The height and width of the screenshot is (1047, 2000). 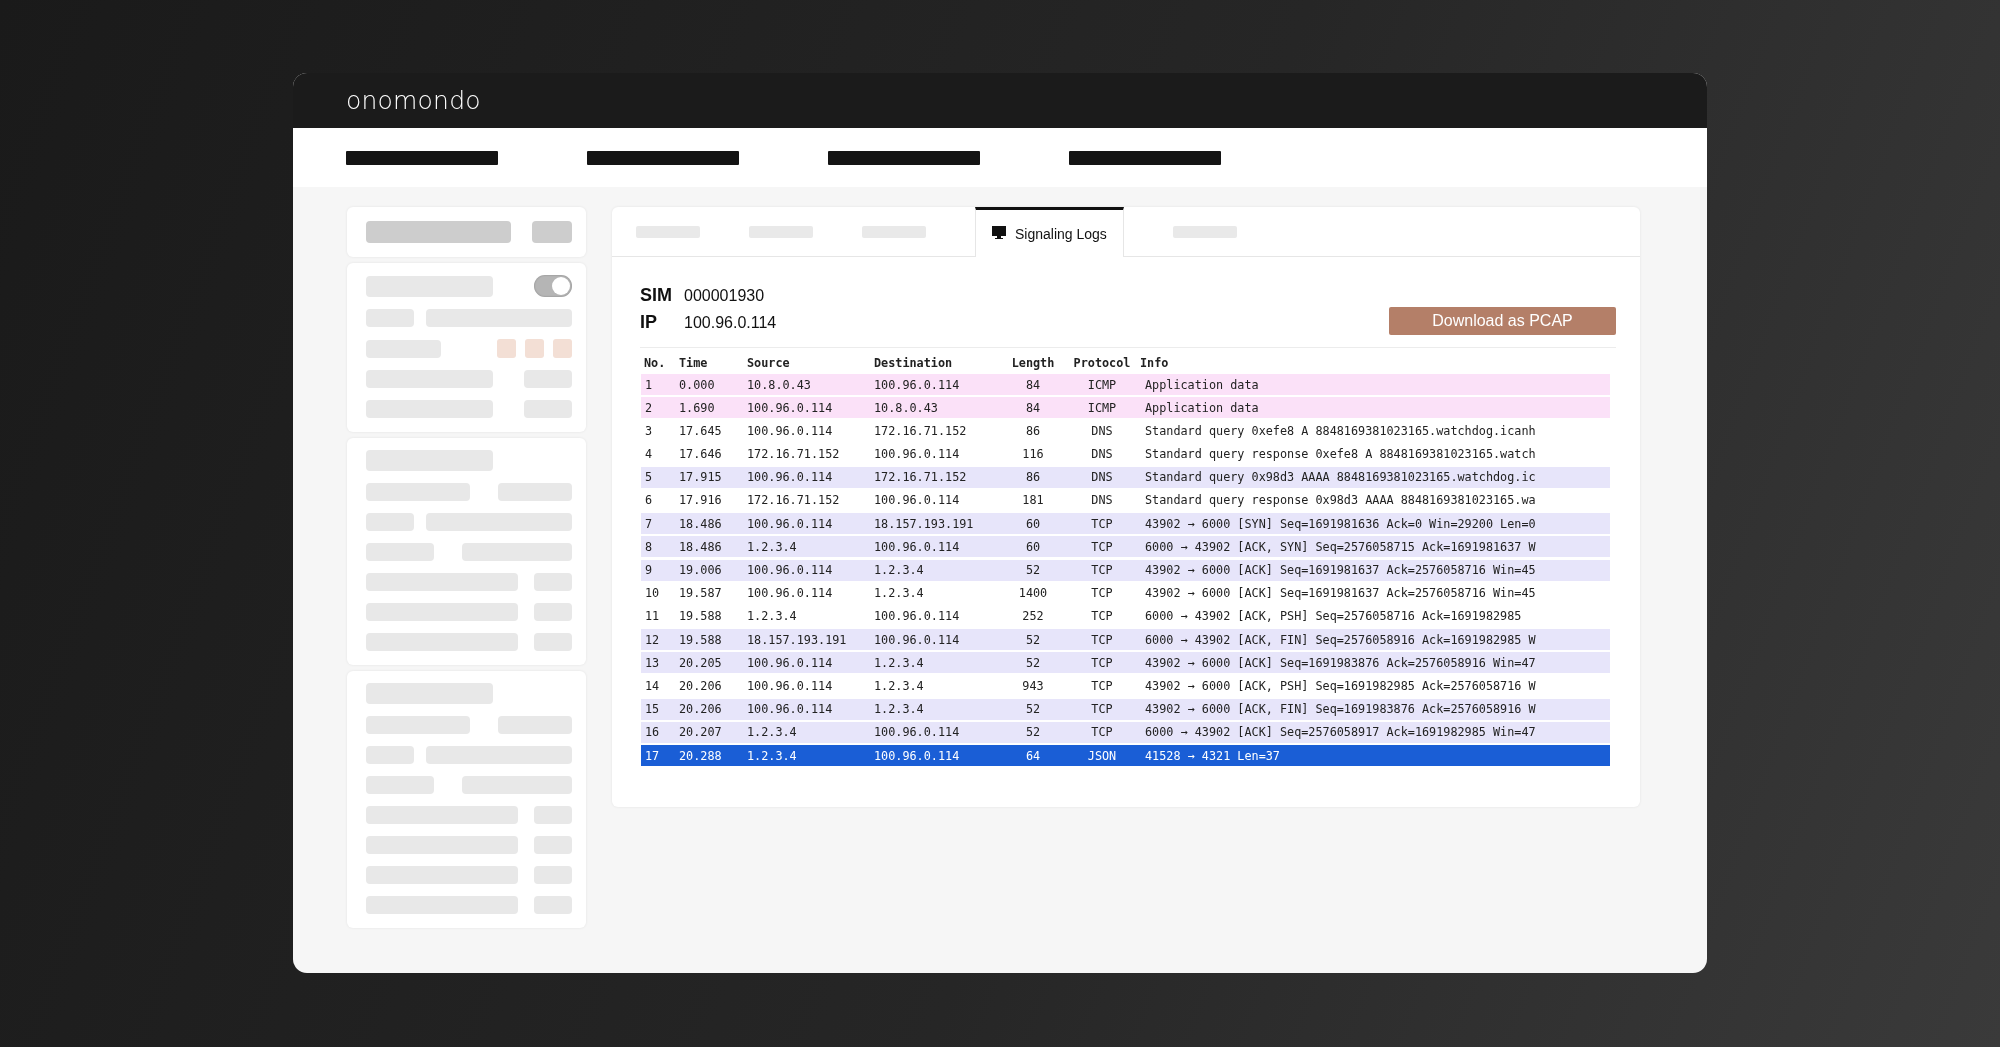 What do you see at coordinates (652, 685) in the screenshot?
I see `table-cell-text: 14` at bounding box center [652, 685].